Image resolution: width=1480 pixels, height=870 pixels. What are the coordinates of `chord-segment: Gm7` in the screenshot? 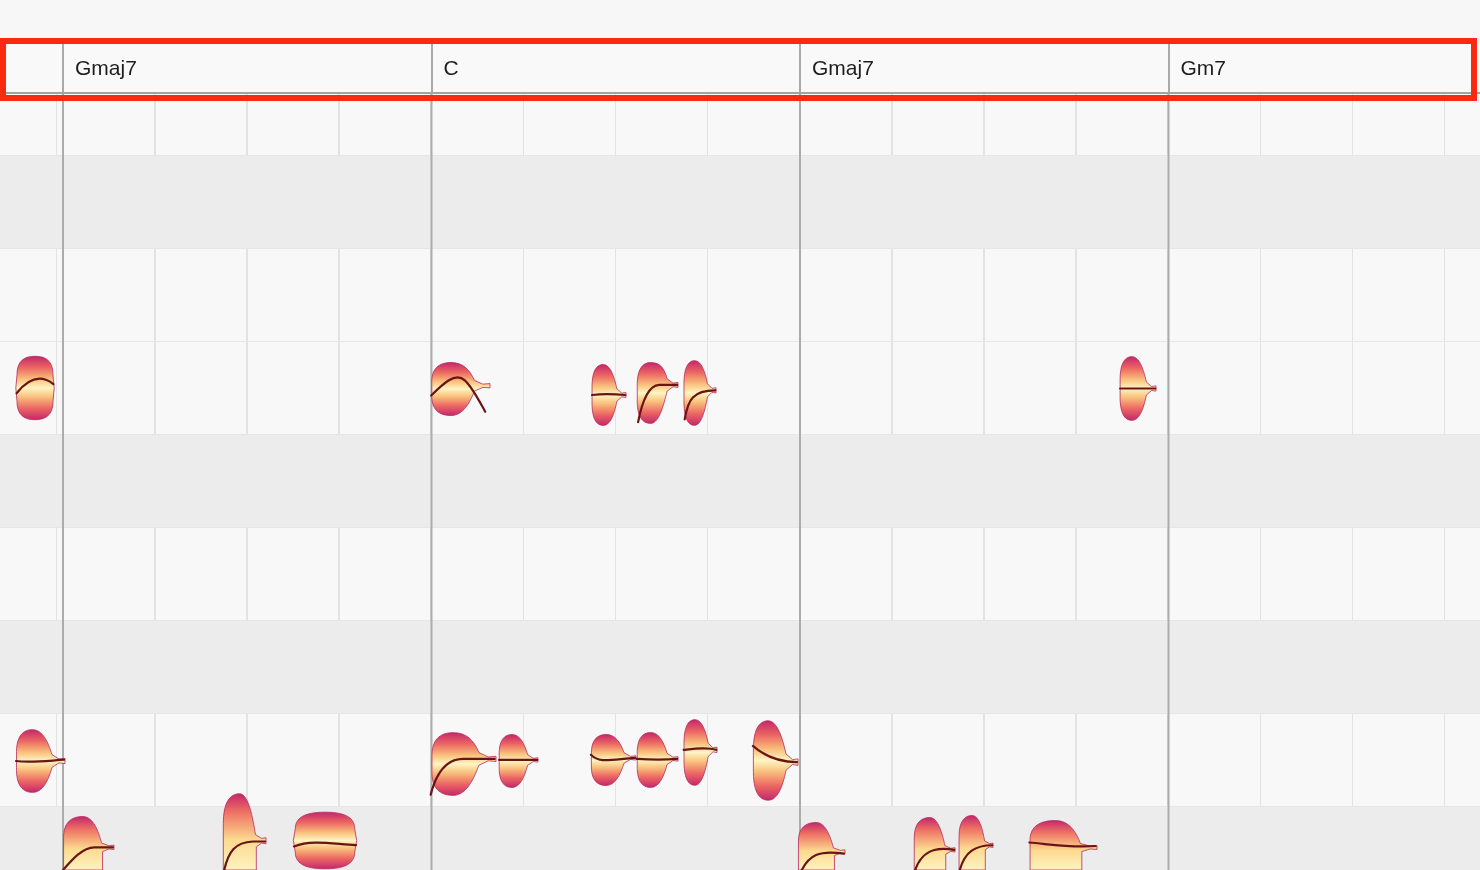 It's located at (1323, 68).